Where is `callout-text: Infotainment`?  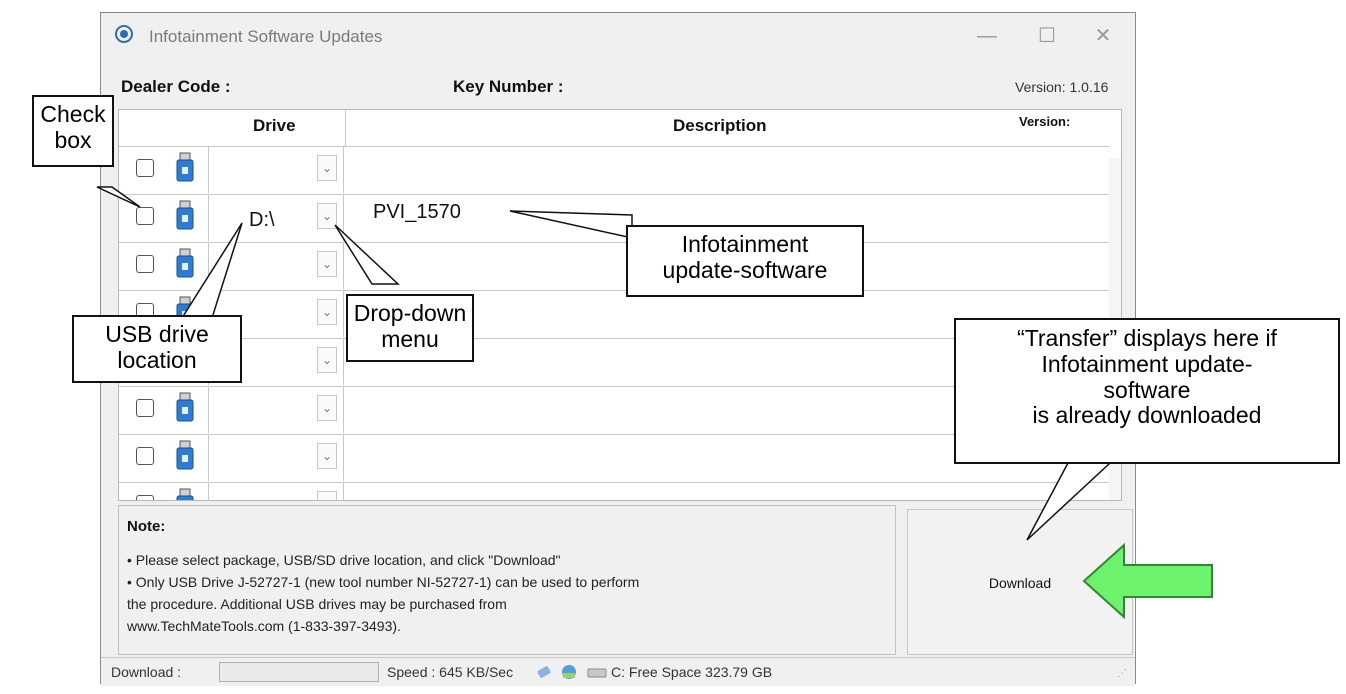 callout-text: Infotainment is located at coordinates (745, 244).